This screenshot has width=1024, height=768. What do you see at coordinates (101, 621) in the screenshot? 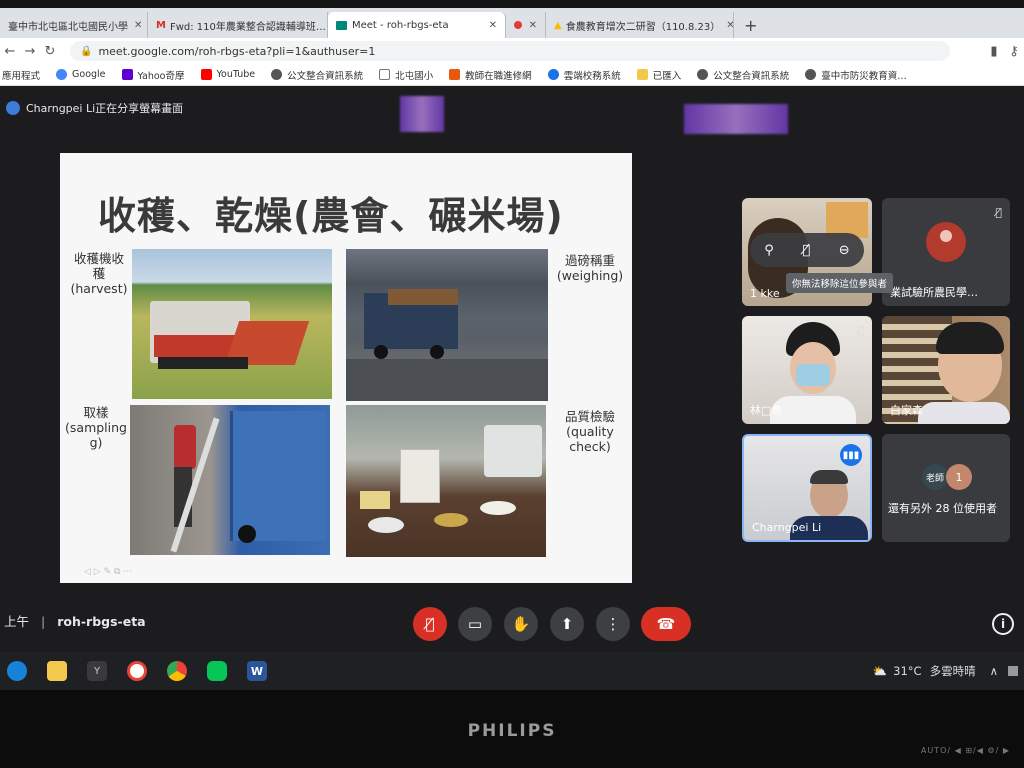
I see `meeting-code: roh-rbgs-eta` at bounding box center [101, 621].